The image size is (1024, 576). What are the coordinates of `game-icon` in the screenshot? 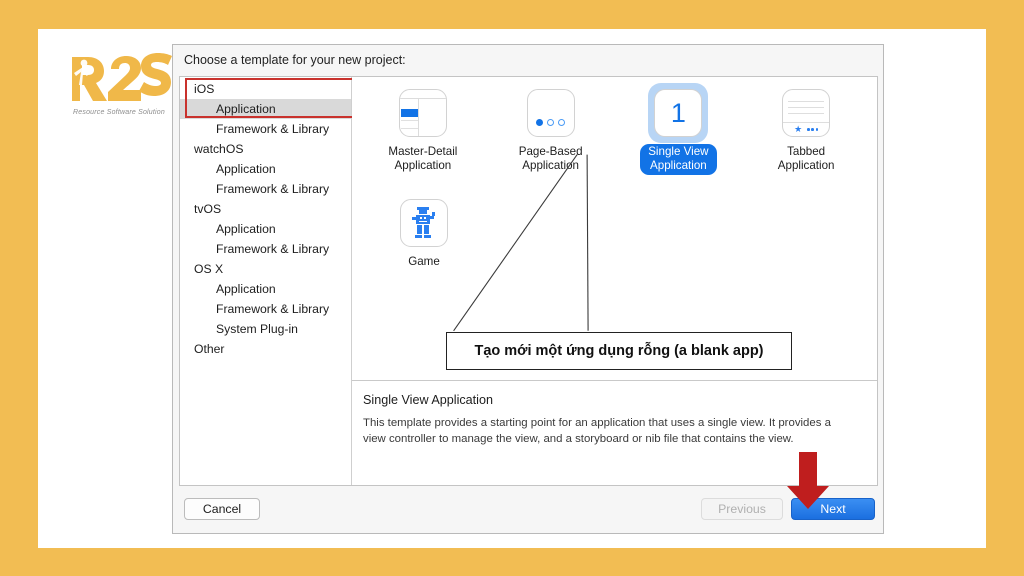 It's located at (424, 223).